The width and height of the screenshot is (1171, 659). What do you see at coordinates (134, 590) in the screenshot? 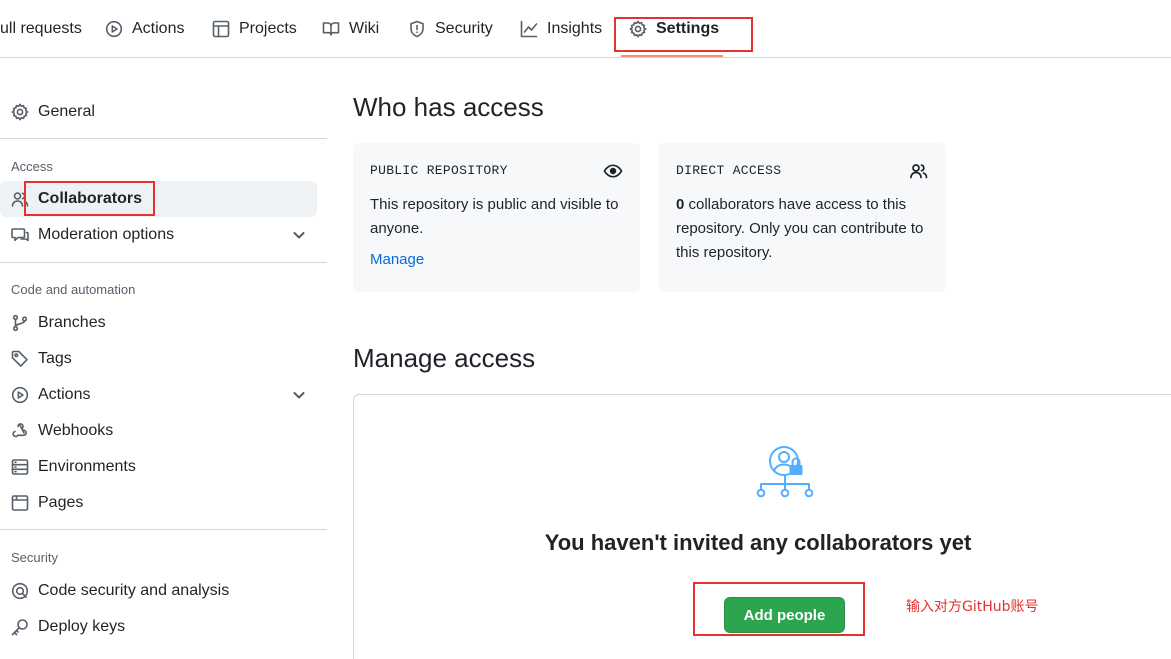
I see `sidebar-item-label: Code security and analysis` at bounding box center [134, 590].